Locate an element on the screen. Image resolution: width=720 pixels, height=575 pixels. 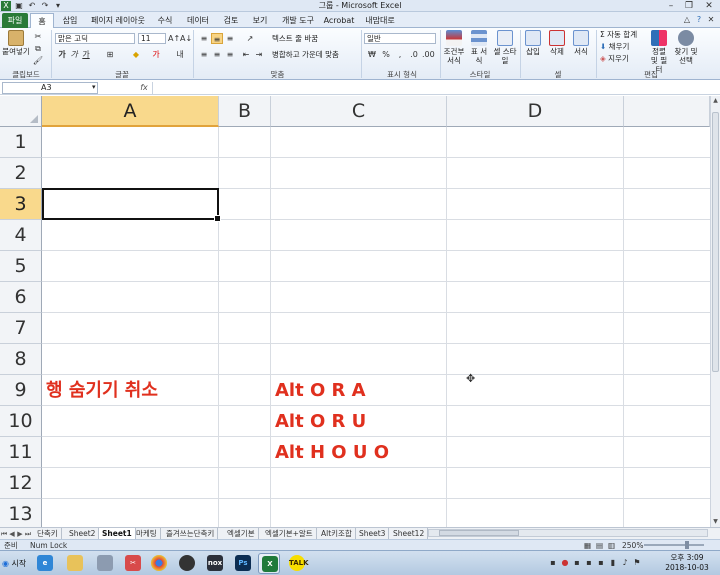
font-color-icon: 가 is located at coordinates (156, 54).